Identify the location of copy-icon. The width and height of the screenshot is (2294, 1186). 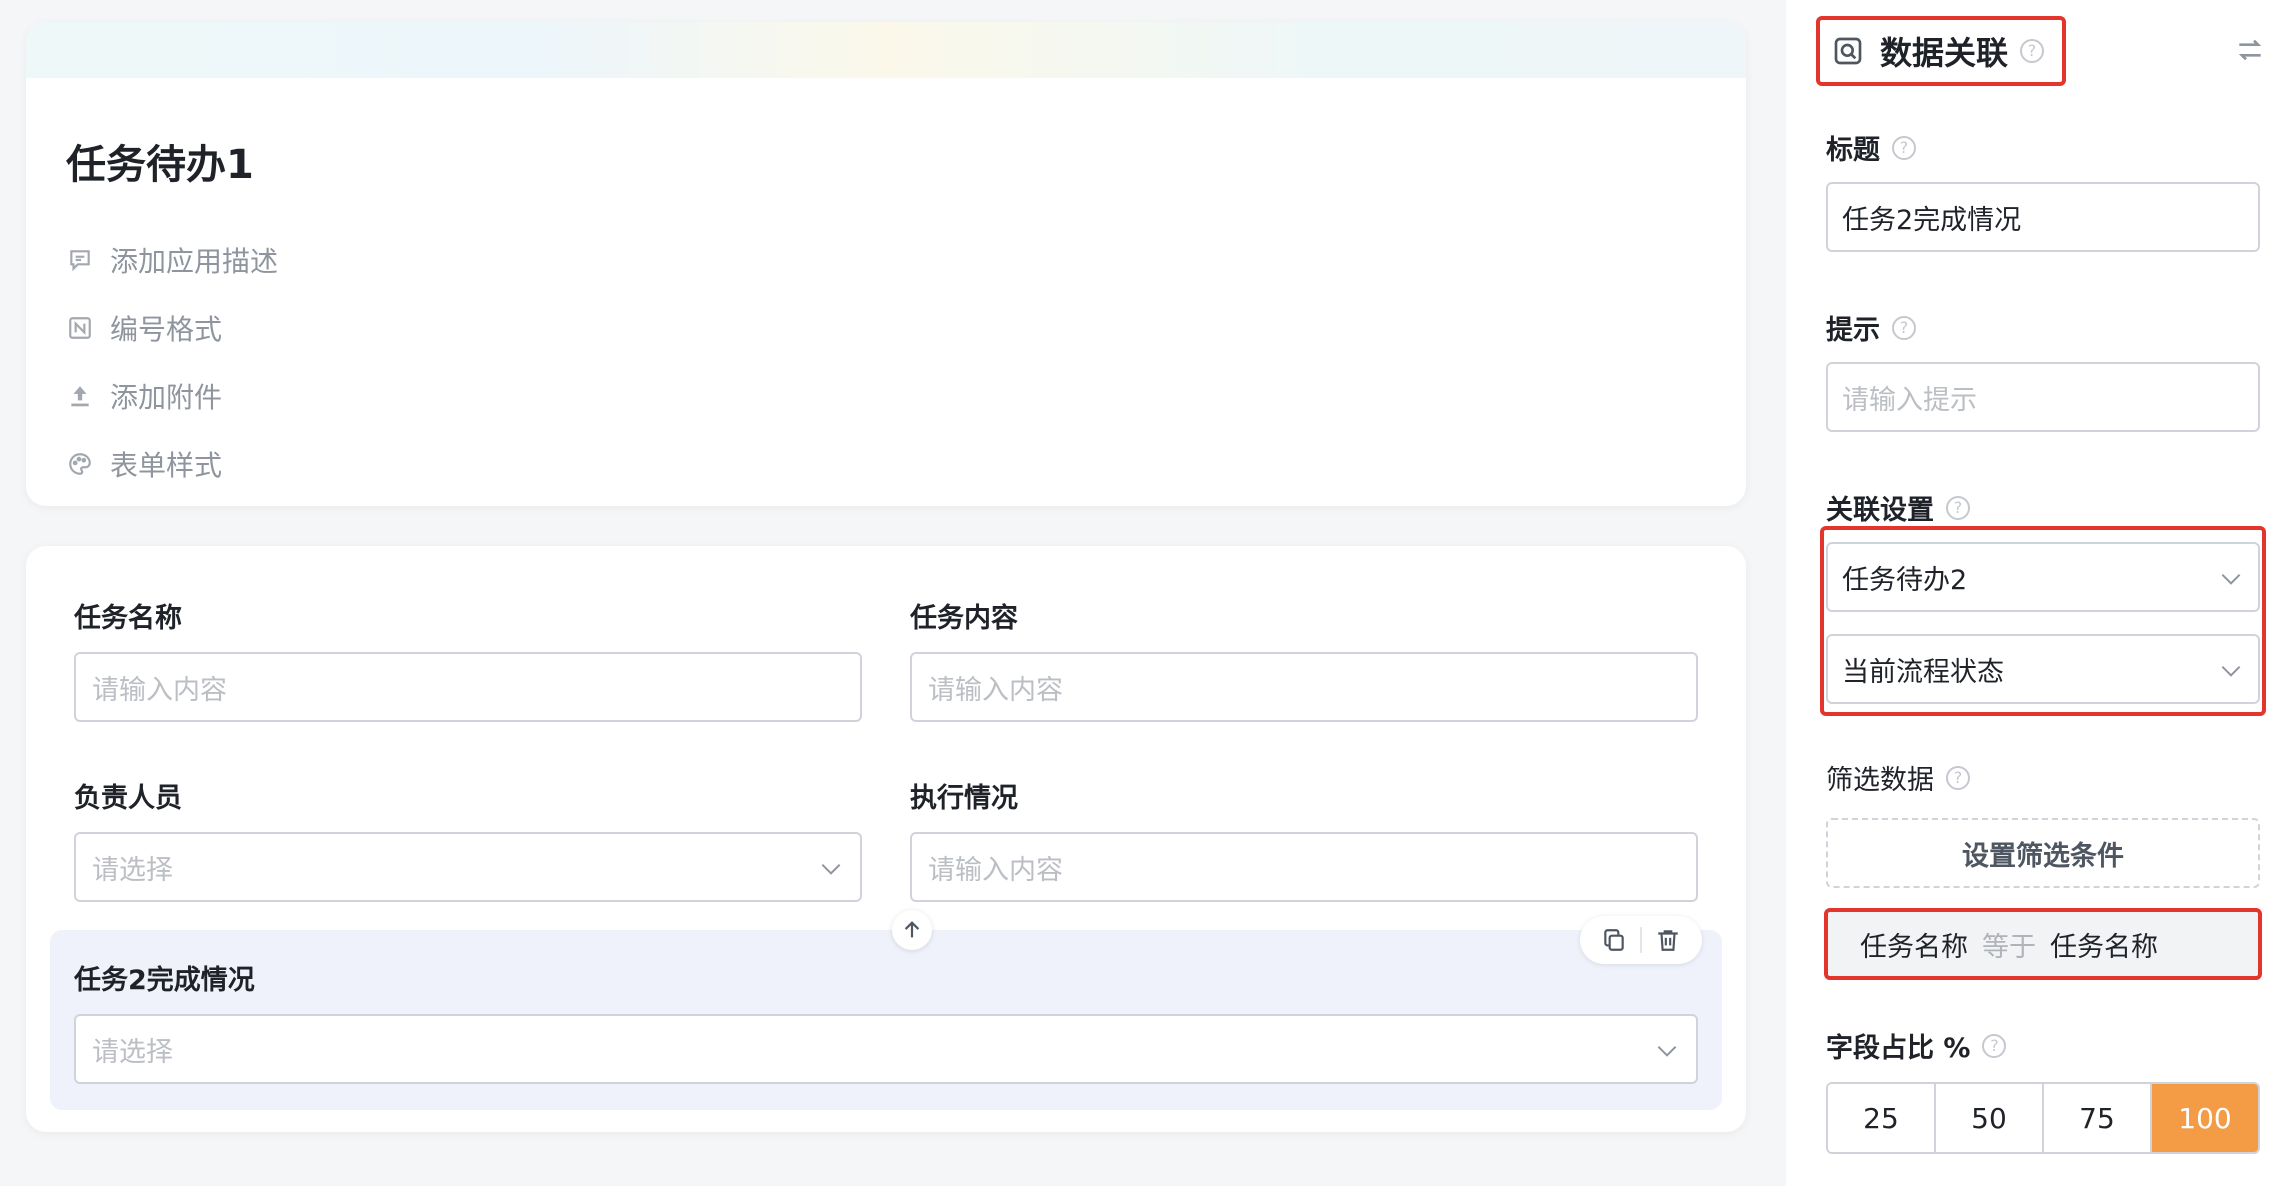
(1614, 940).